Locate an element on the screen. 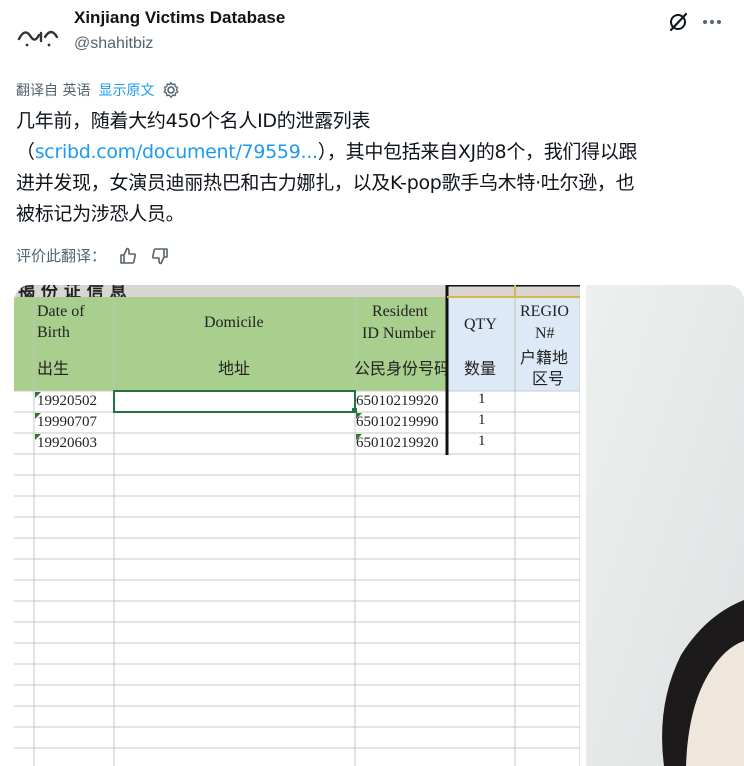 Image resolution: width=744 pixels, height=766 pixels. translation-label: 翻译自 英语 is located at coordinates (53, 91).